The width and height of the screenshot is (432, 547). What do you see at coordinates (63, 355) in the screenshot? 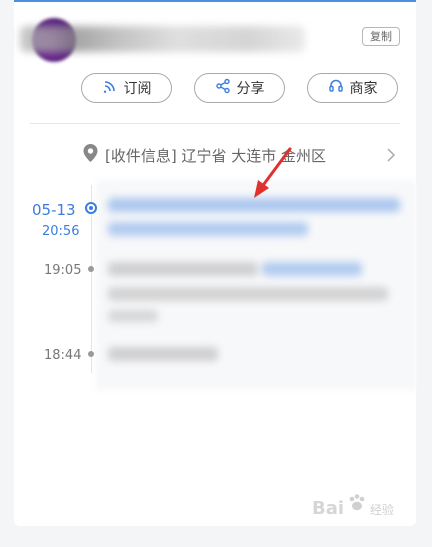
I see `event-time: 18:44` at bounding box center [63, 355].